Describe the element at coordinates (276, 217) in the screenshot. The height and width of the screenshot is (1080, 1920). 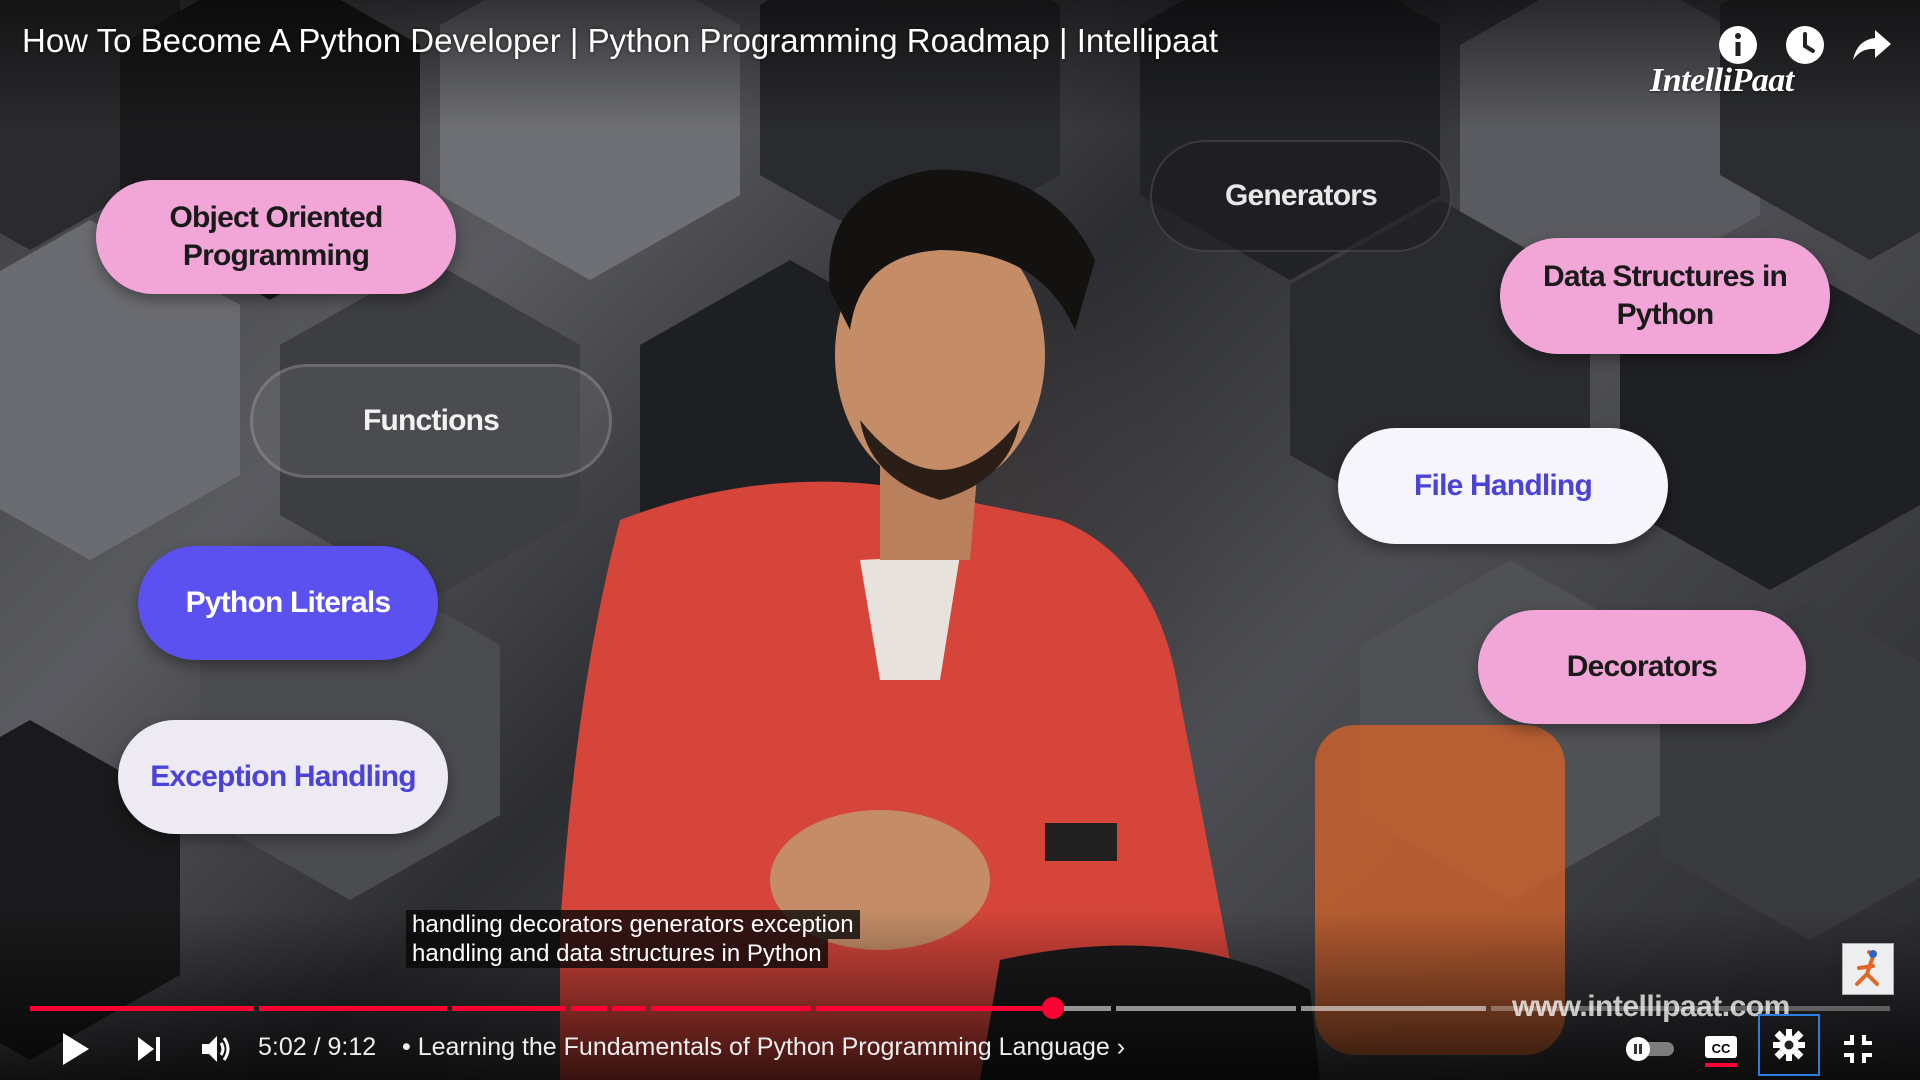
I see `pill-oop-line1: Object Oriented` at that location.